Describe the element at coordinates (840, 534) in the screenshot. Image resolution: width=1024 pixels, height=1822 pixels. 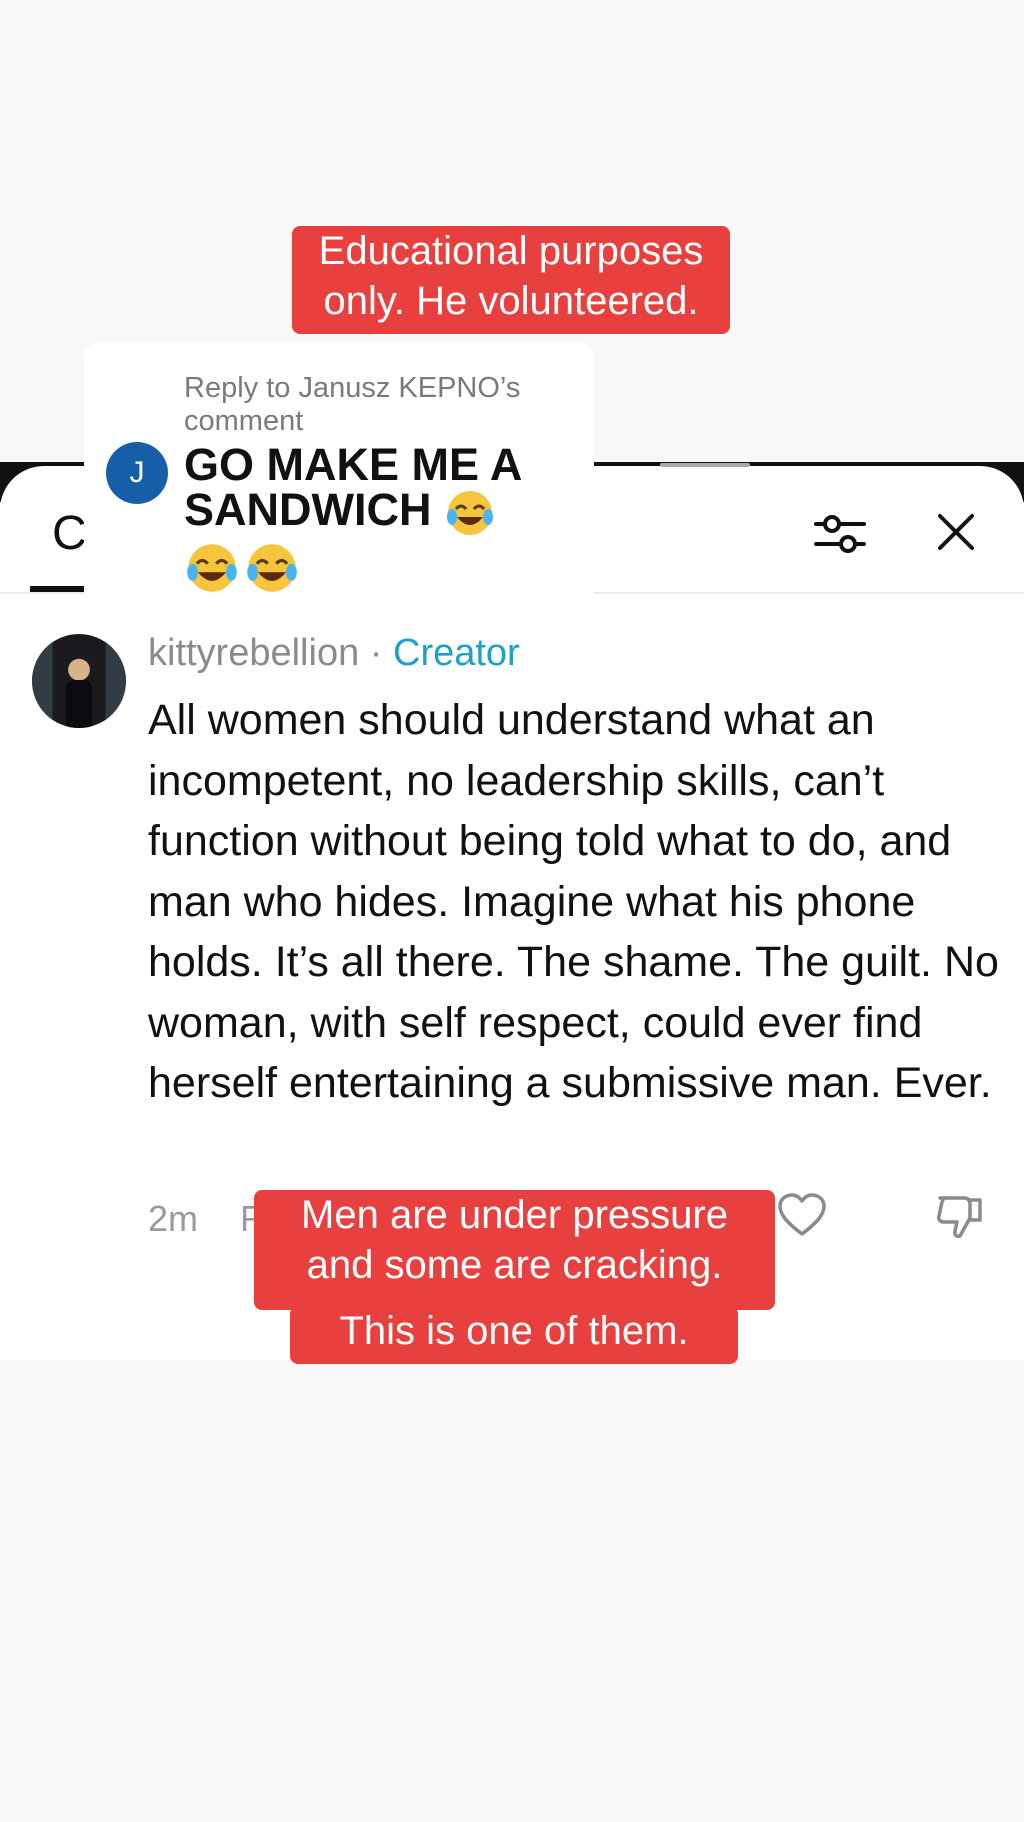
I see `filter-icon` at that location.